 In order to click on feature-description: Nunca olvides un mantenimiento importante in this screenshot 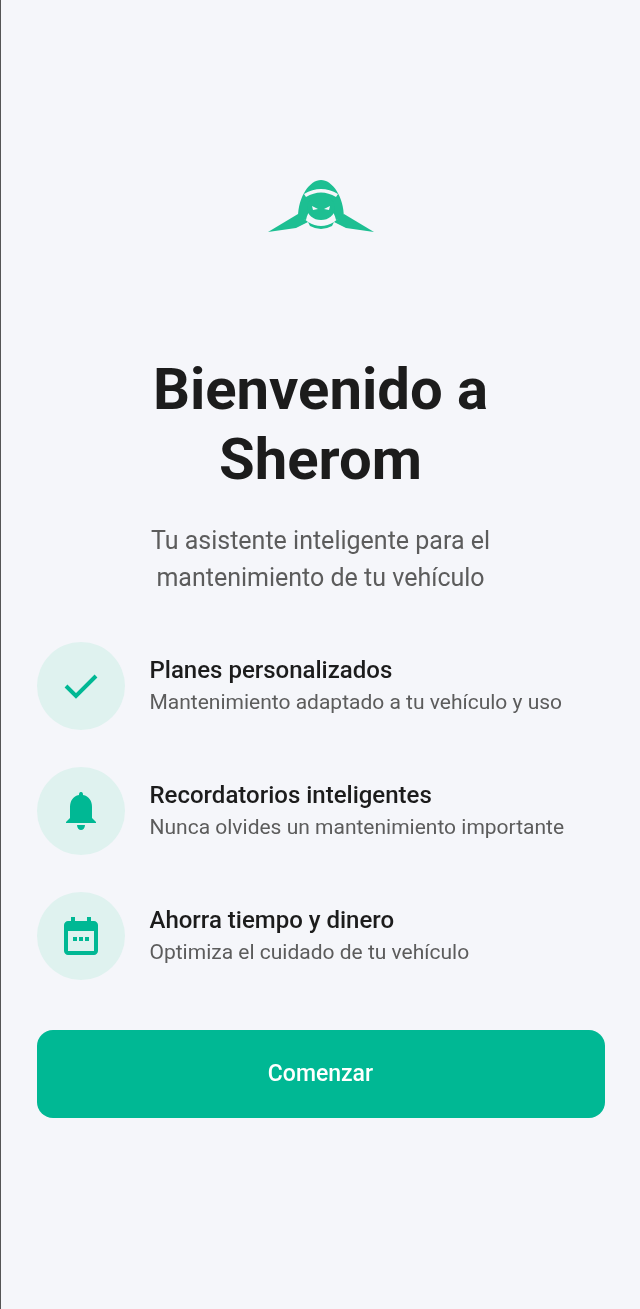, I will do `click(357, 827)`.